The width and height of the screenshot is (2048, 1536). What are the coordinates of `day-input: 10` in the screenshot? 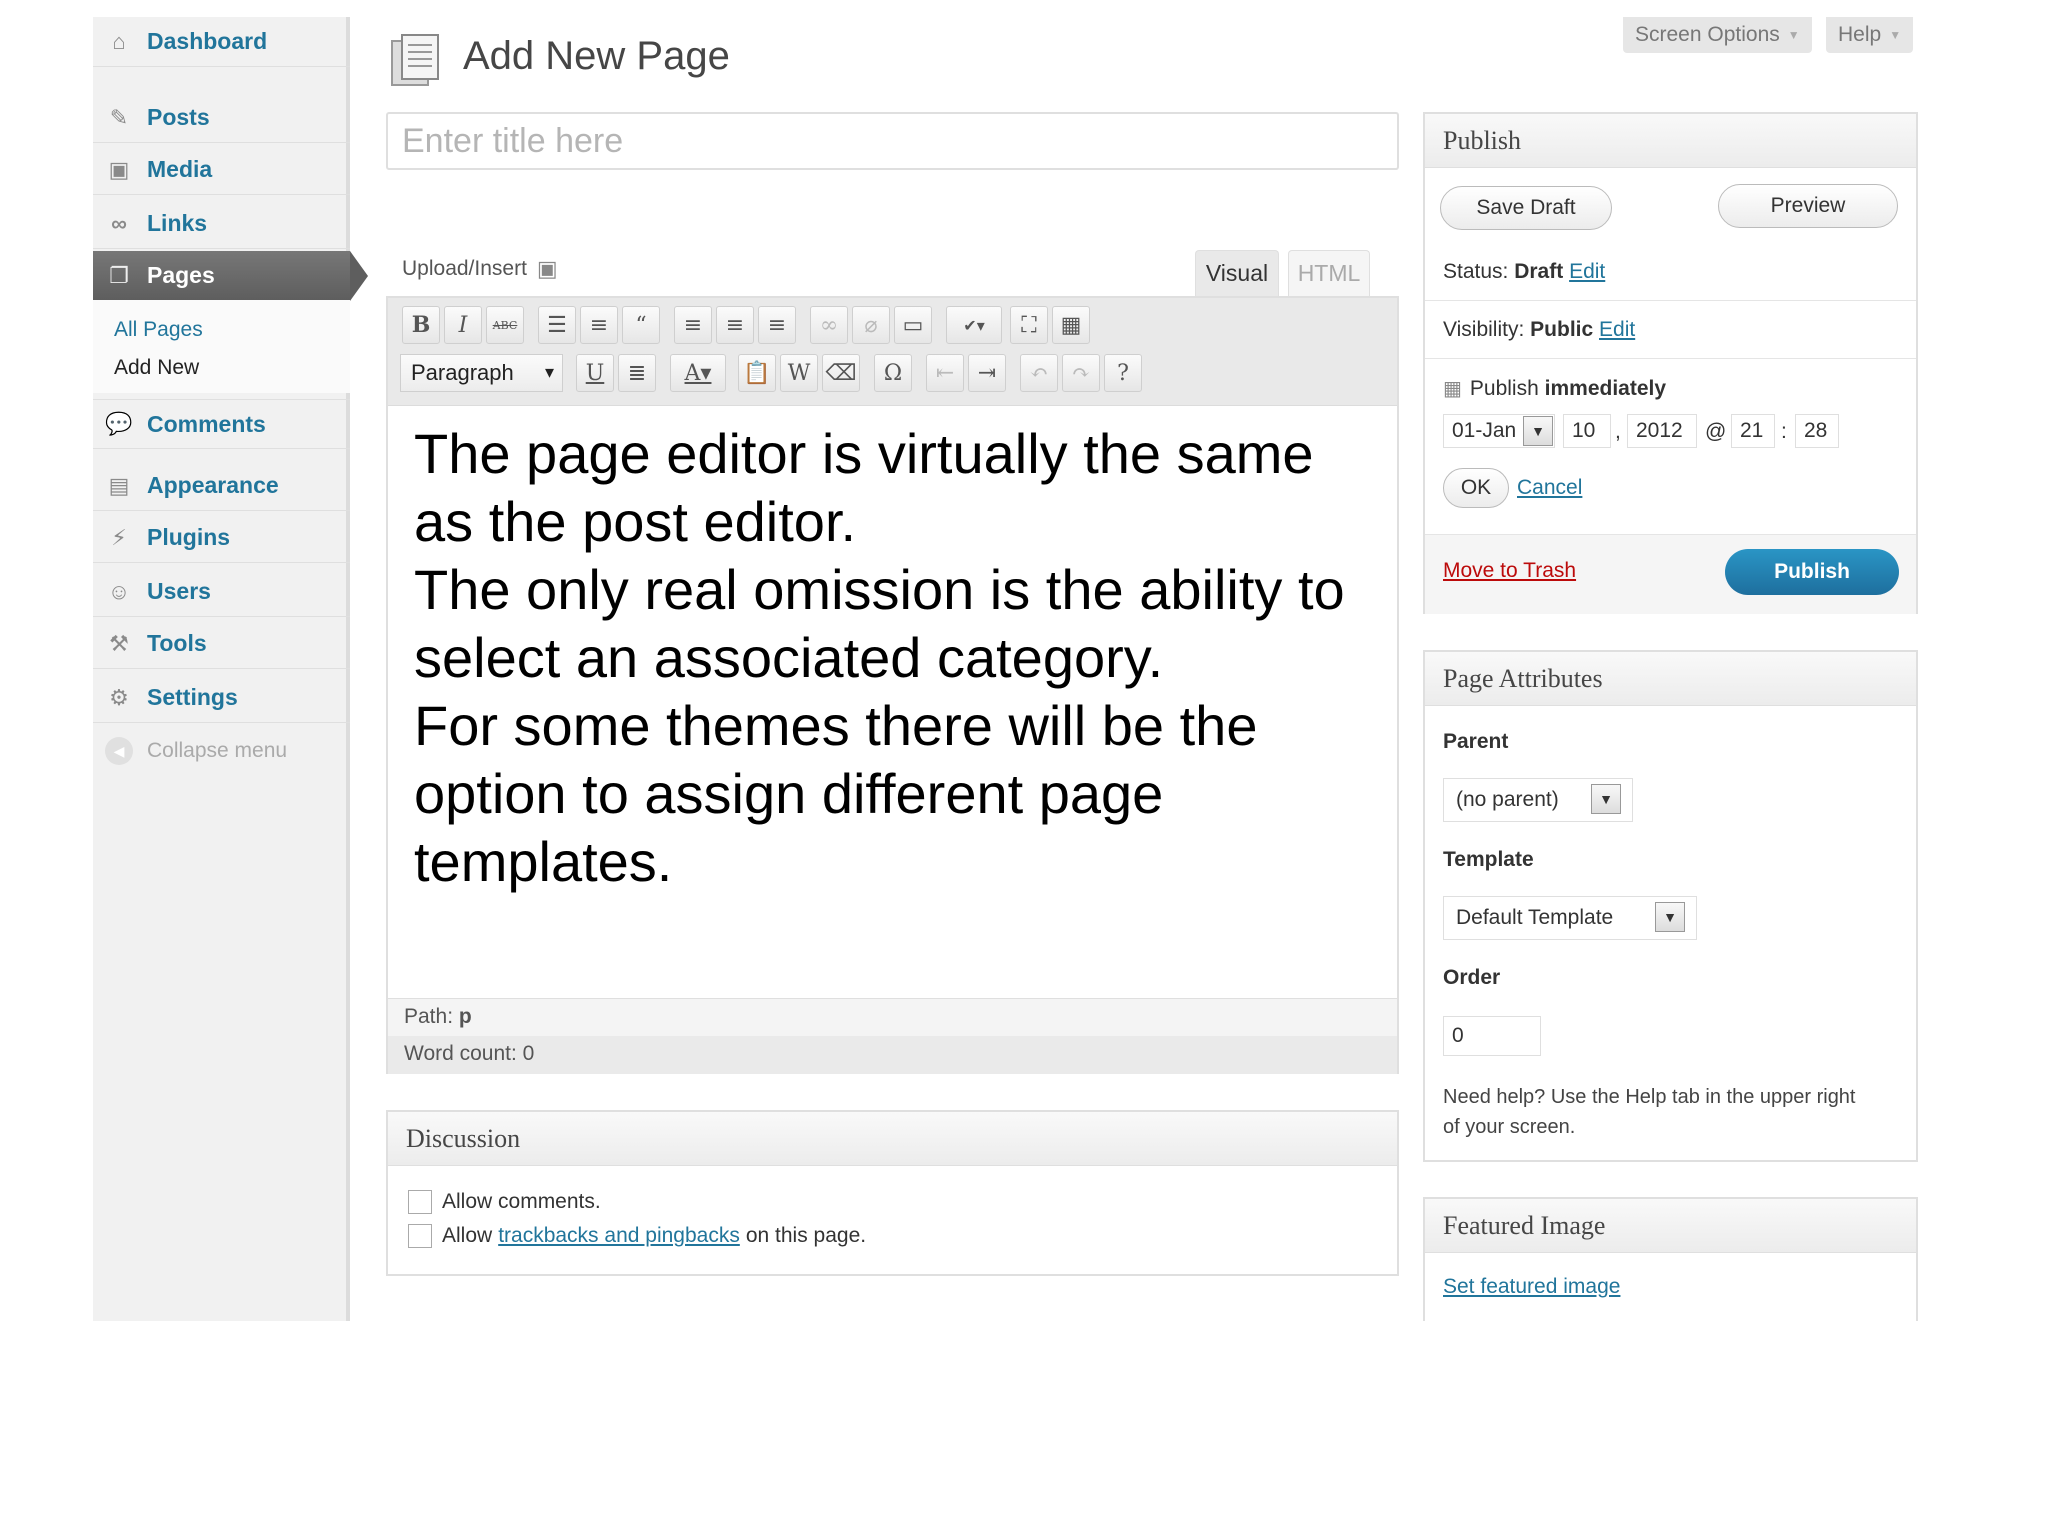 It's located at (1587, 431).